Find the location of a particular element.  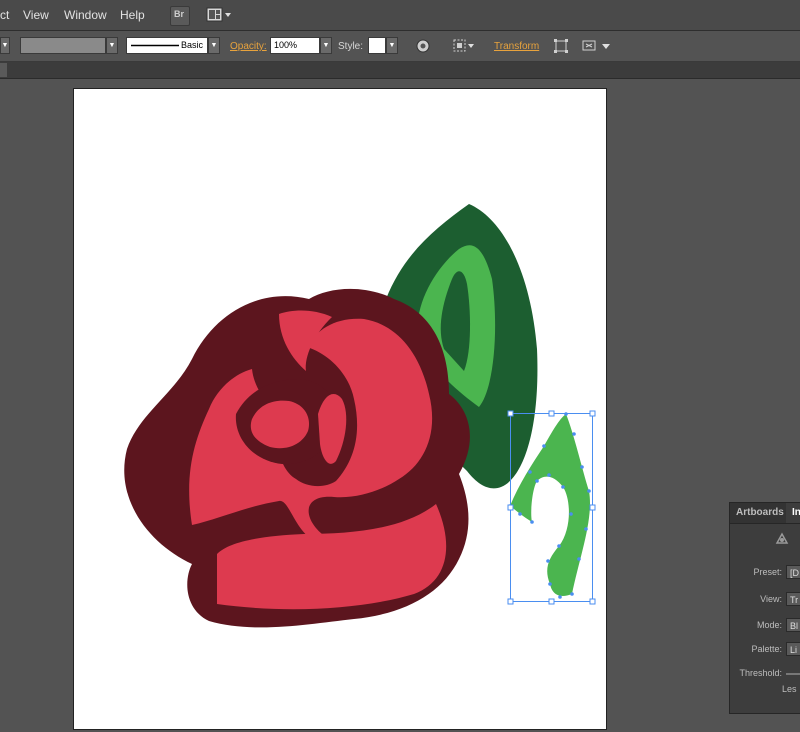

resize-handle-bc is located at coordinates (551, 601).